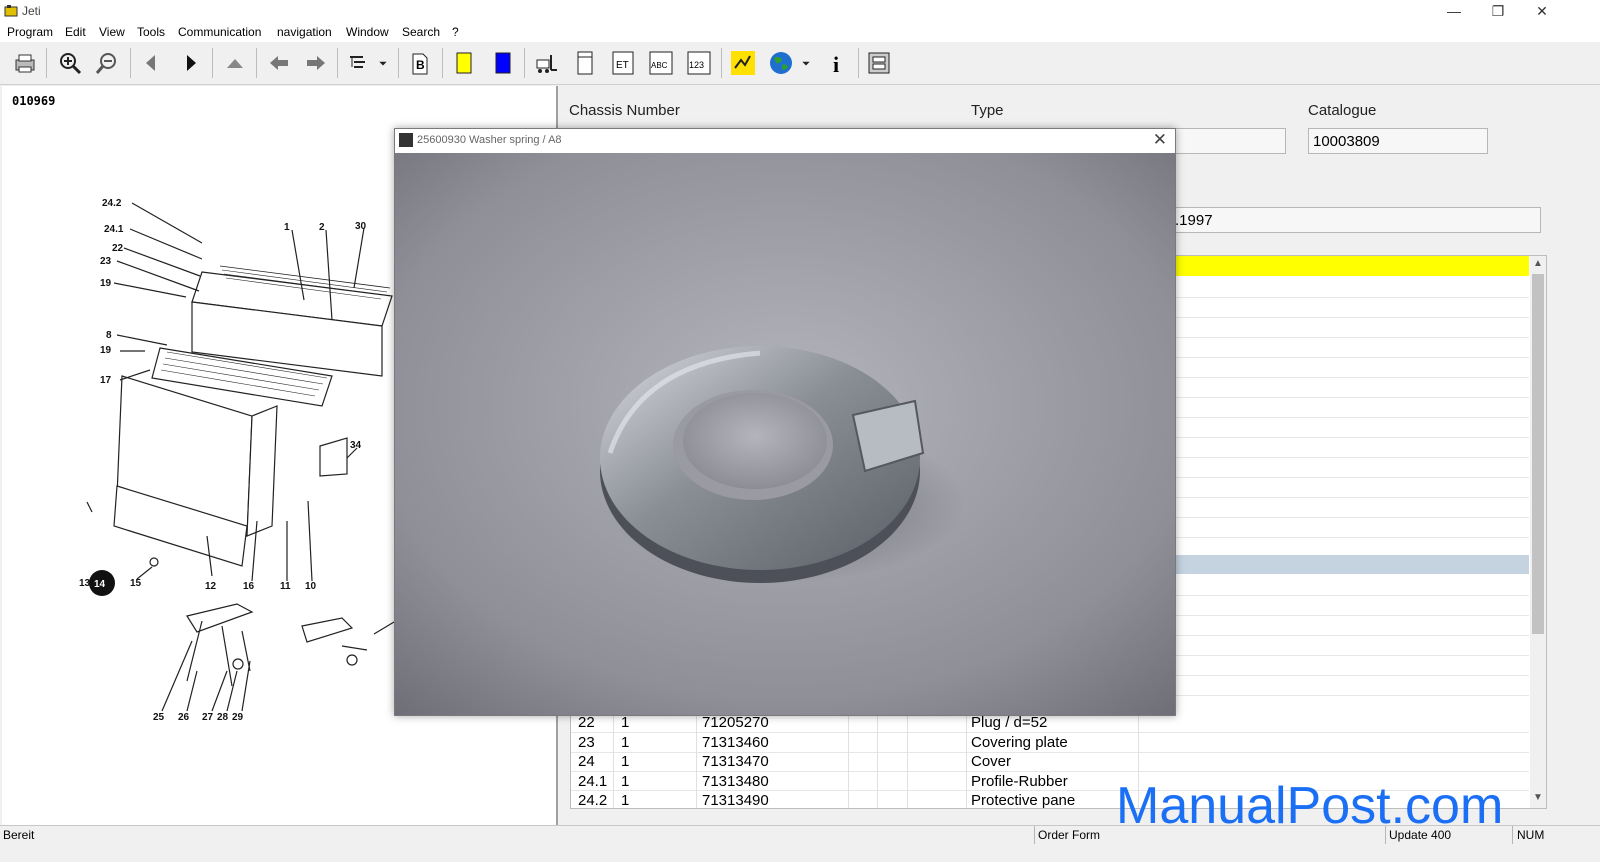 Image resolution: width=1600 pixels, height=862 pixels. What do you see at coordinates (1538, 263) in the screenshot?
I see `scroll-up-icon: ▲` at bounding box center [1538, 263].